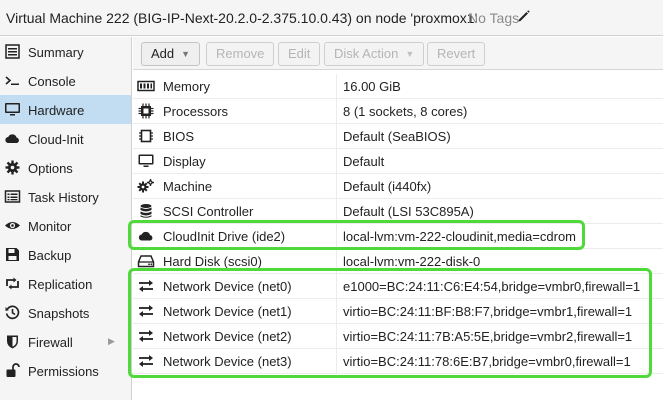 This screenshot has width=663, height=400. I want to click on gear-icon, so click(12, 167).